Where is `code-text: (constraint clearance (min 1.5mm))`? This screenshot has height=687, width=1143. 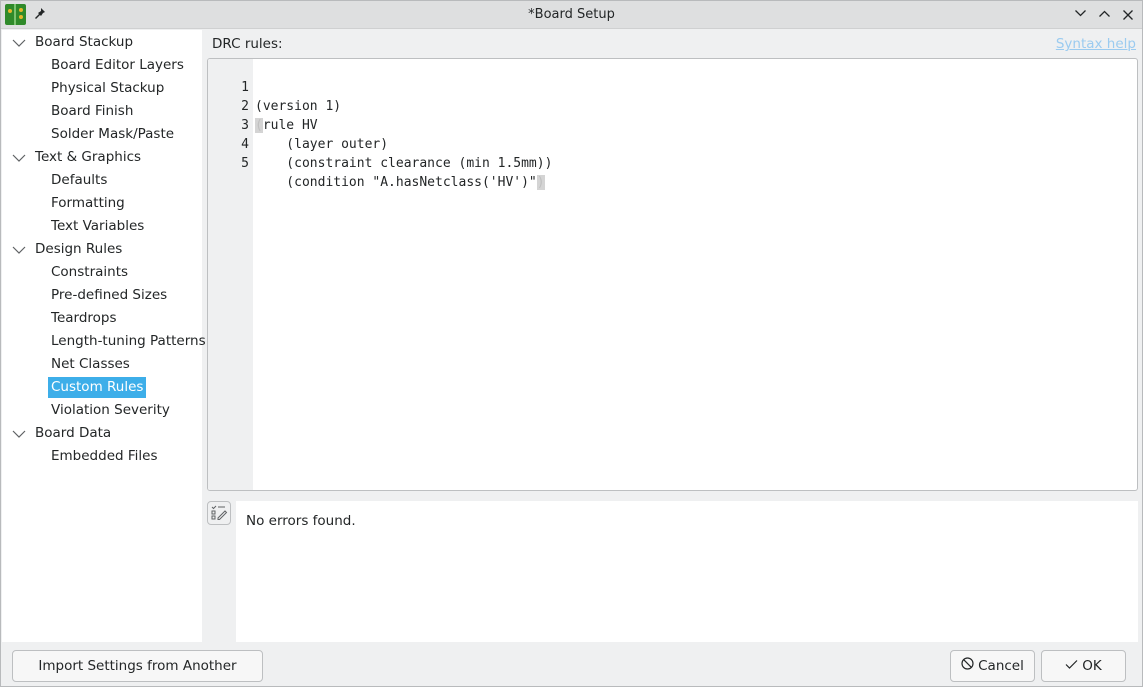
code-text: (constraint clearance (min 1.5mm)) is located at coordinates (404, 163).